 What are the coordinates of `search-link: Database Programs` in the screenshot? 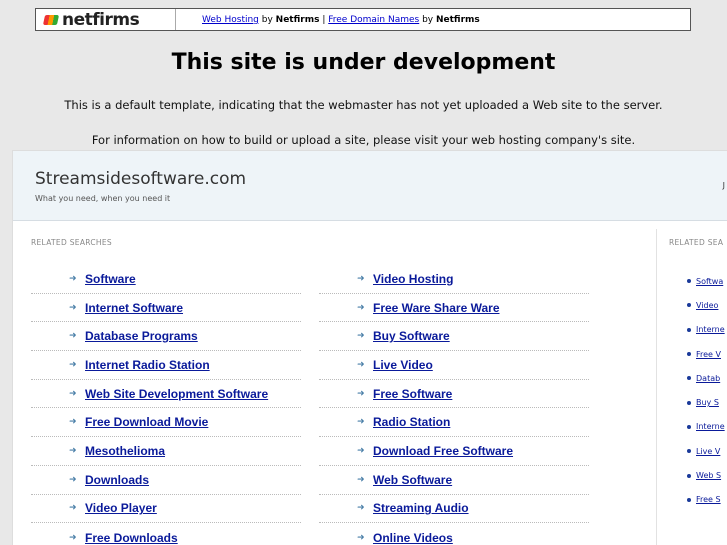 It's located at (141, 336).